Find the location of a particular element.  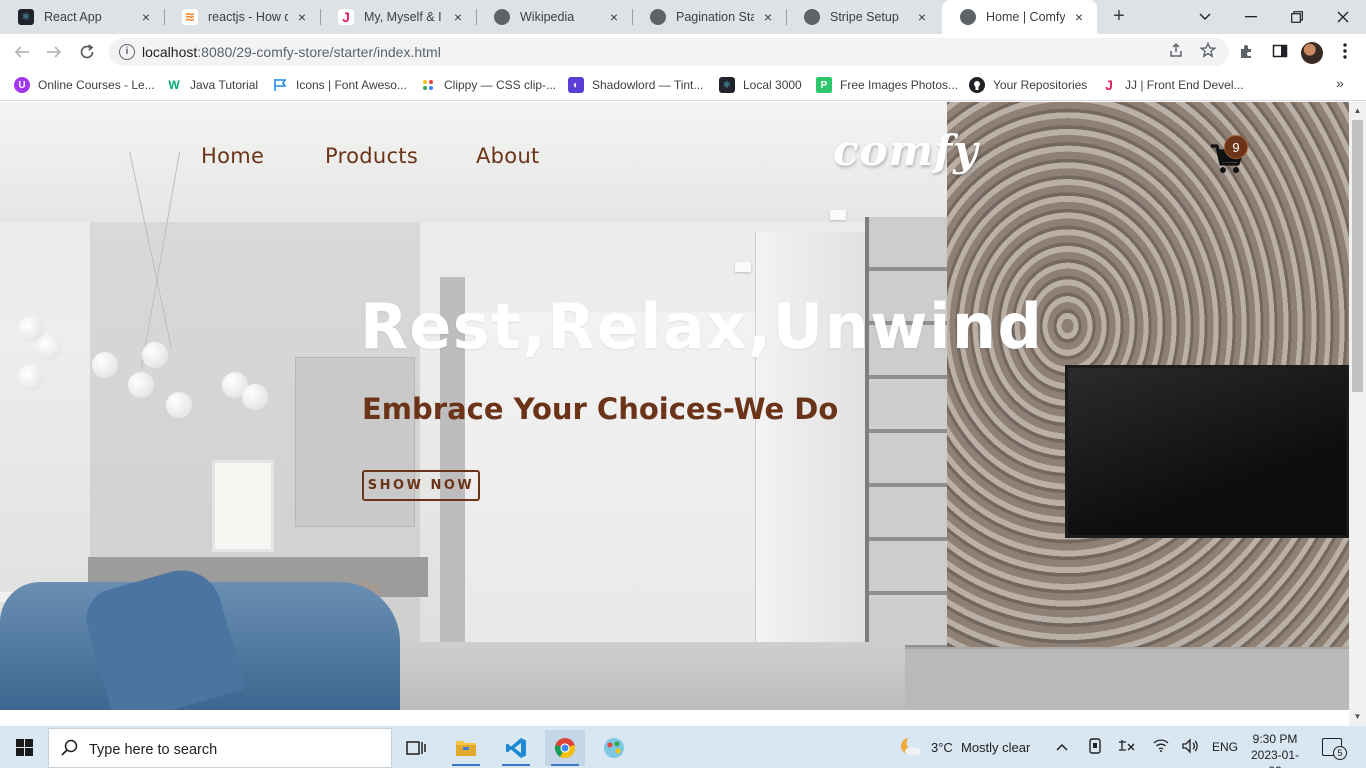

kitchen-cabinet is located at coordinates (355, 442).